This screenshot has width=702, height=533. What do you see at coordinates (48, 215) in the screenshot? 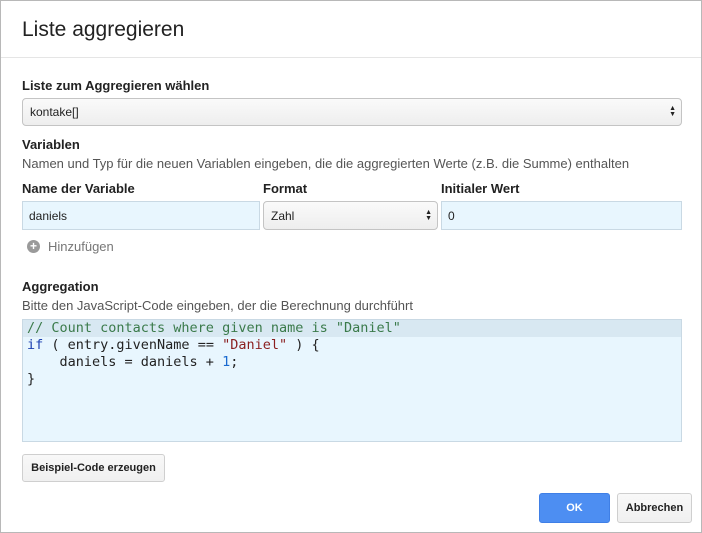
I see `variable-name-value: daniels` at bounding box center [48, 215].